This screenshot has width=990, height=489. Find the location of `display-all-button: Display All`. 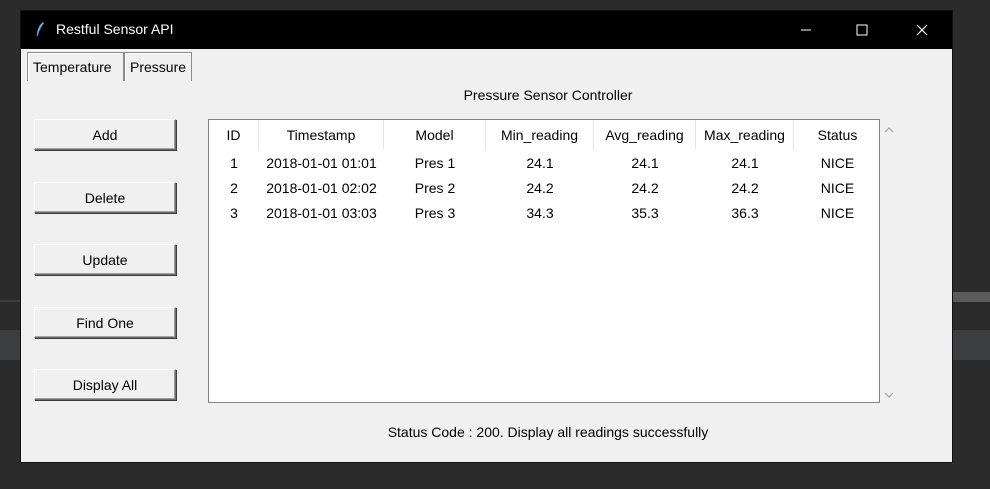

display-all-button: Display All is located at coordinates (105, 384).